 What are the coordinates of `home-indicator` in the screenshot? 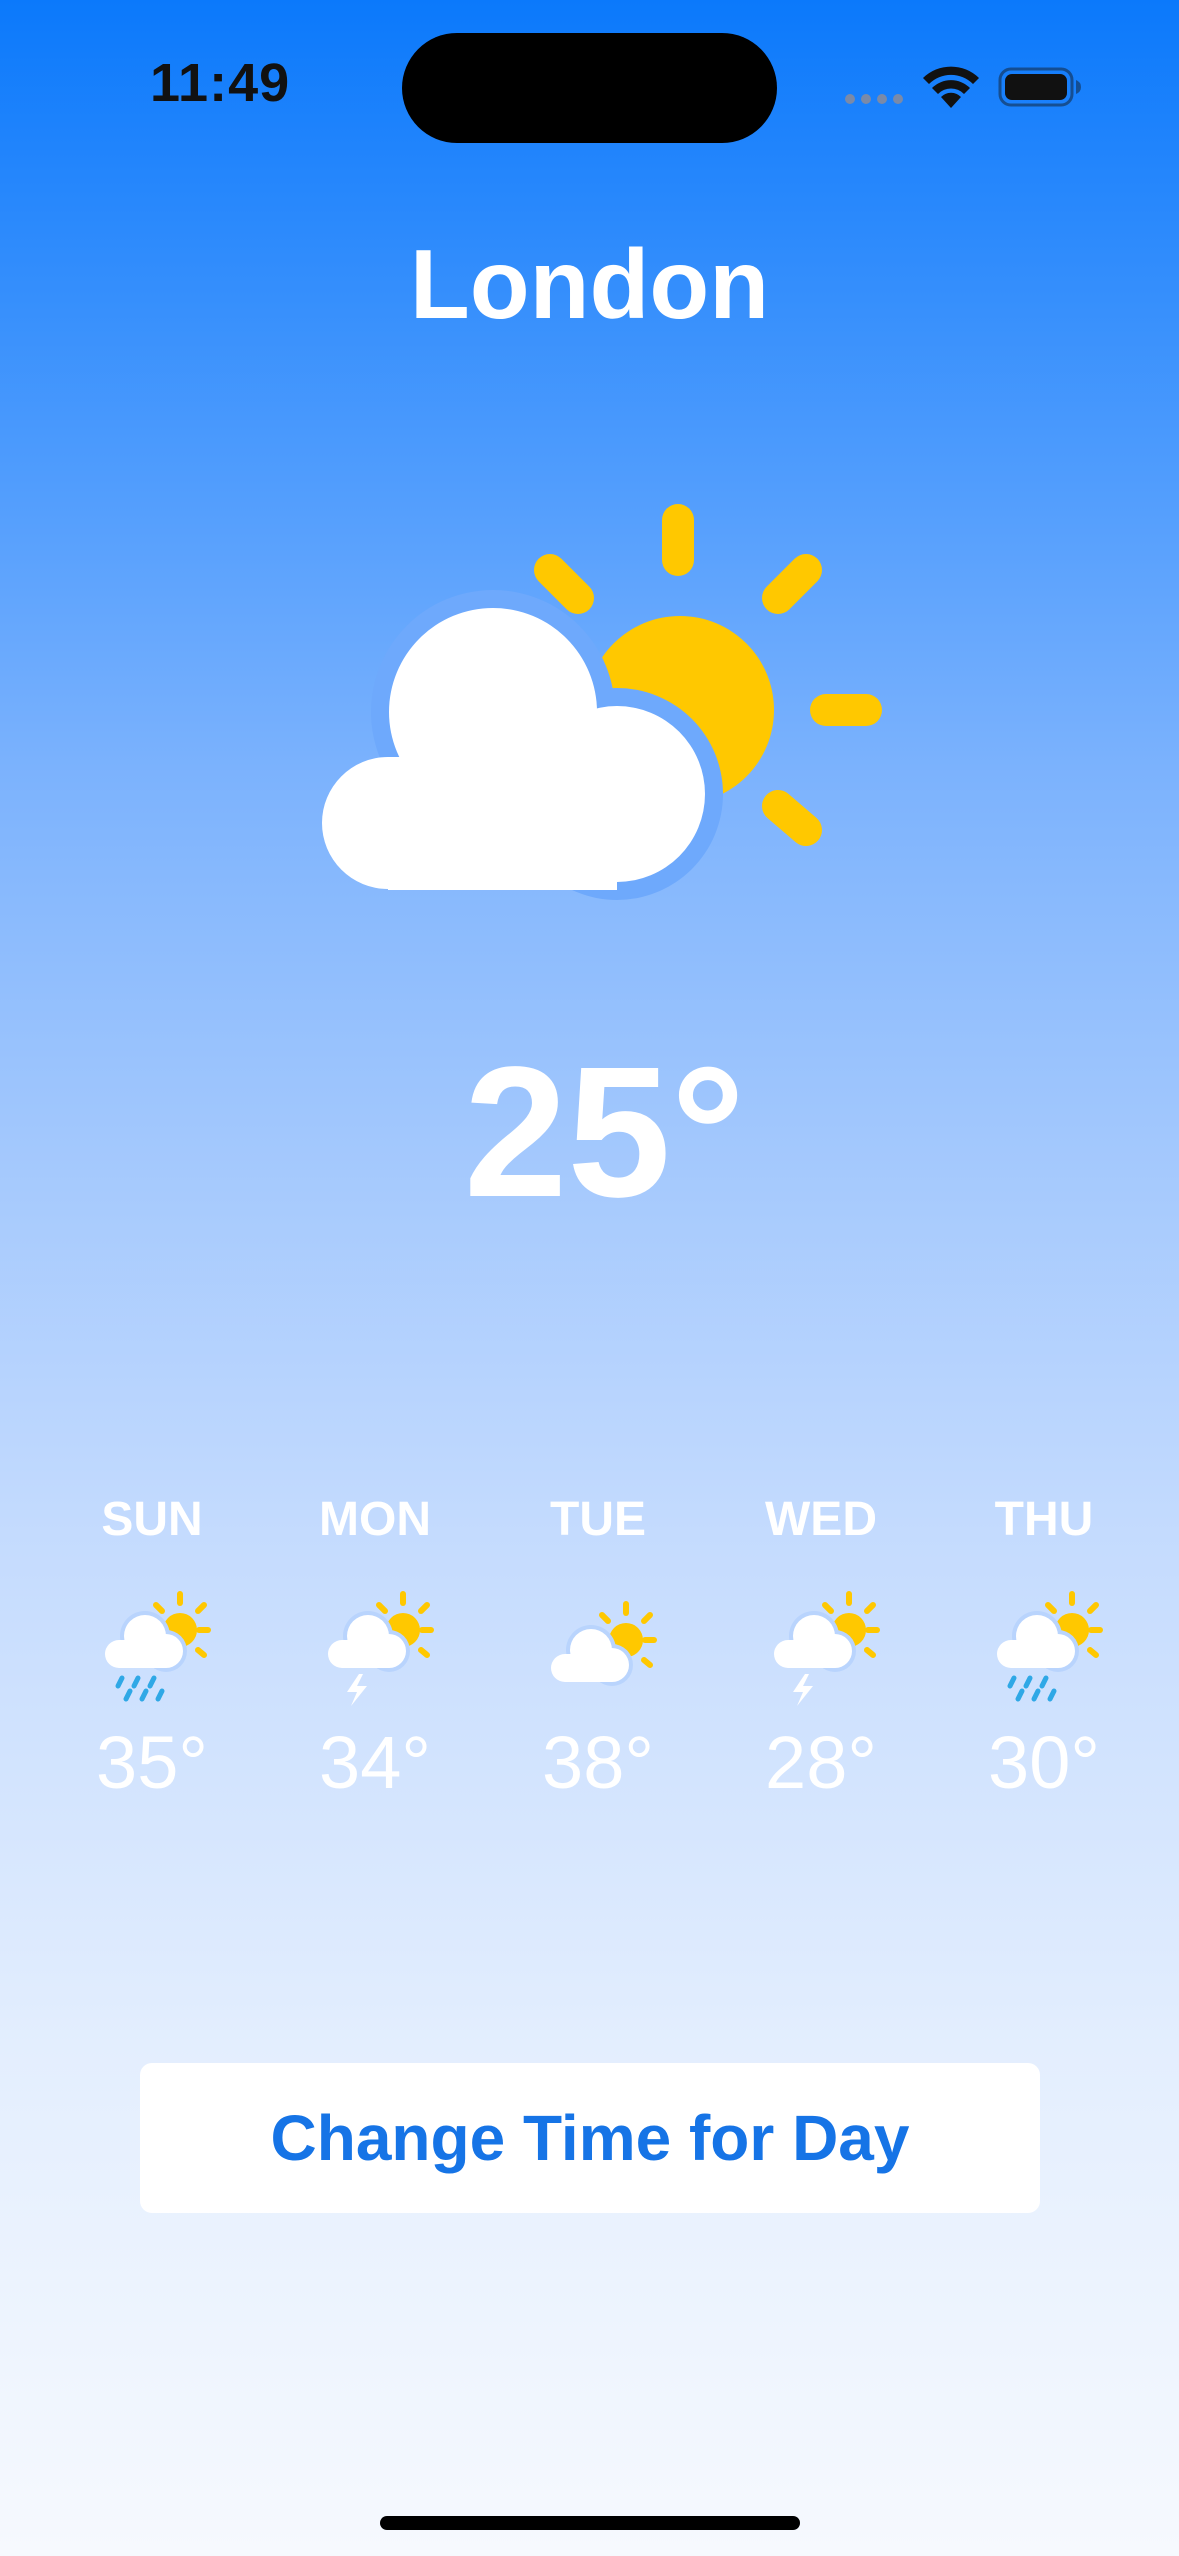 It's located at (590, 2523).